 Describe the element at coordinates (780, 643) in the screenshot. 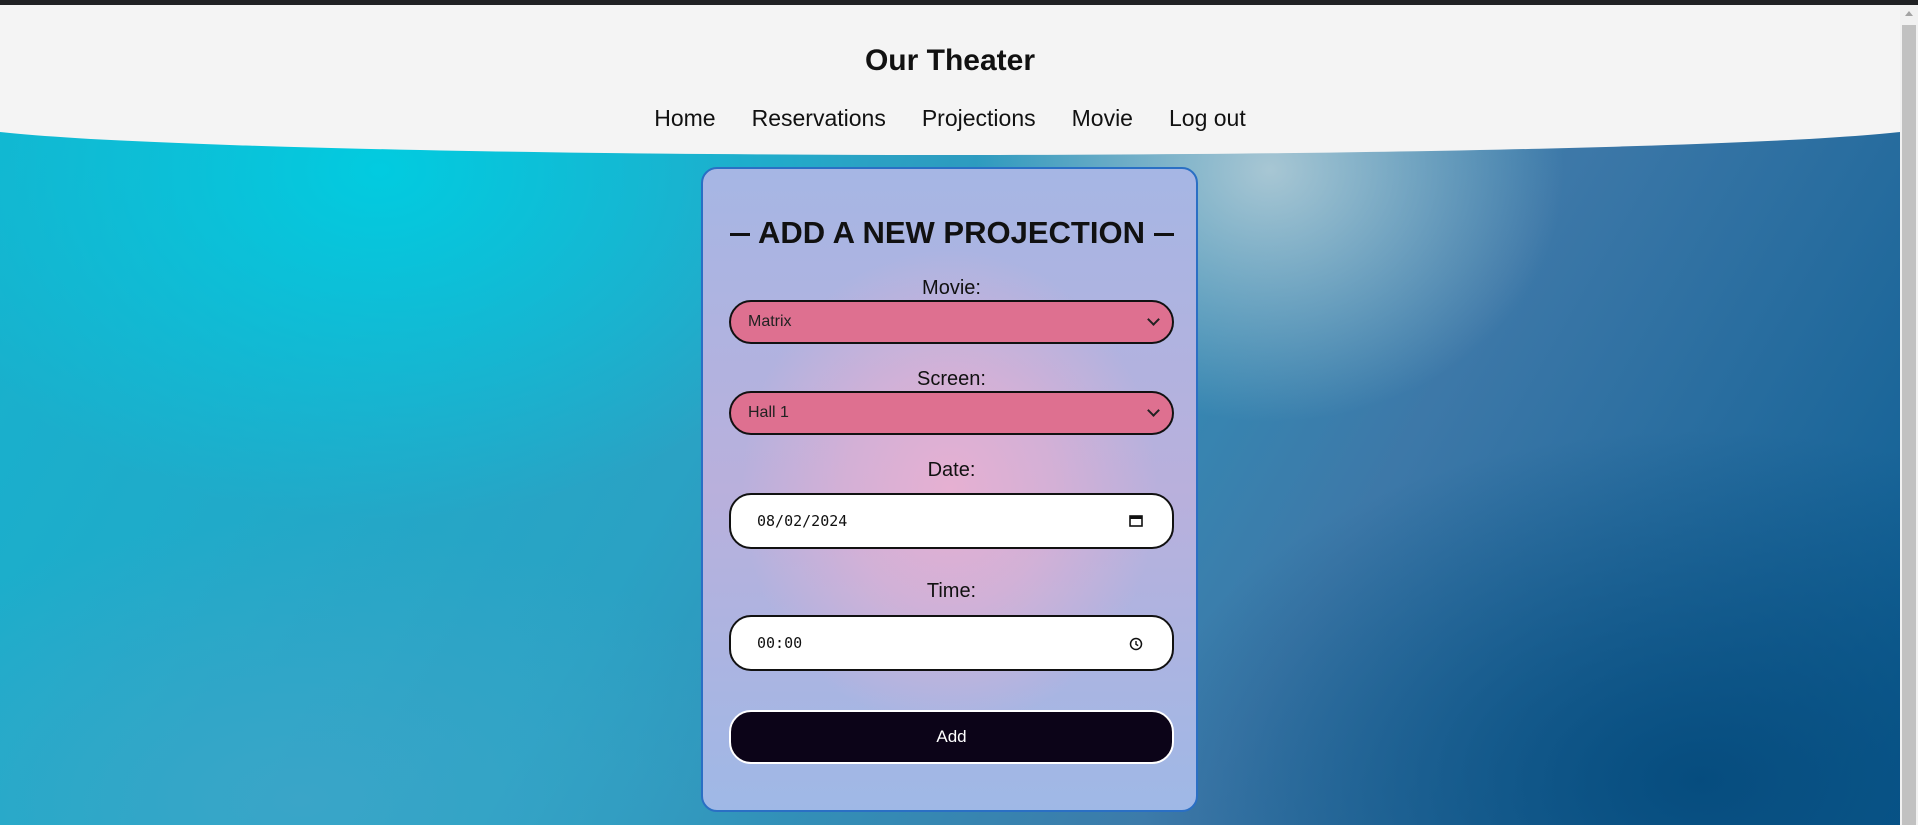

I see `time-input-value: 00:00` at that location.